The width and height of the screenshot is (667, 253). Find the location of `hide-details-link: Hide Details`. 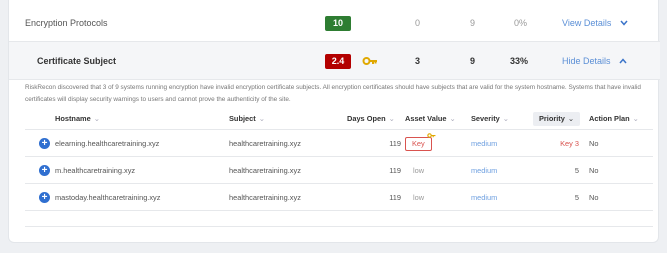

hide-details-link: Hide Details is located at coordinates (594, 61).